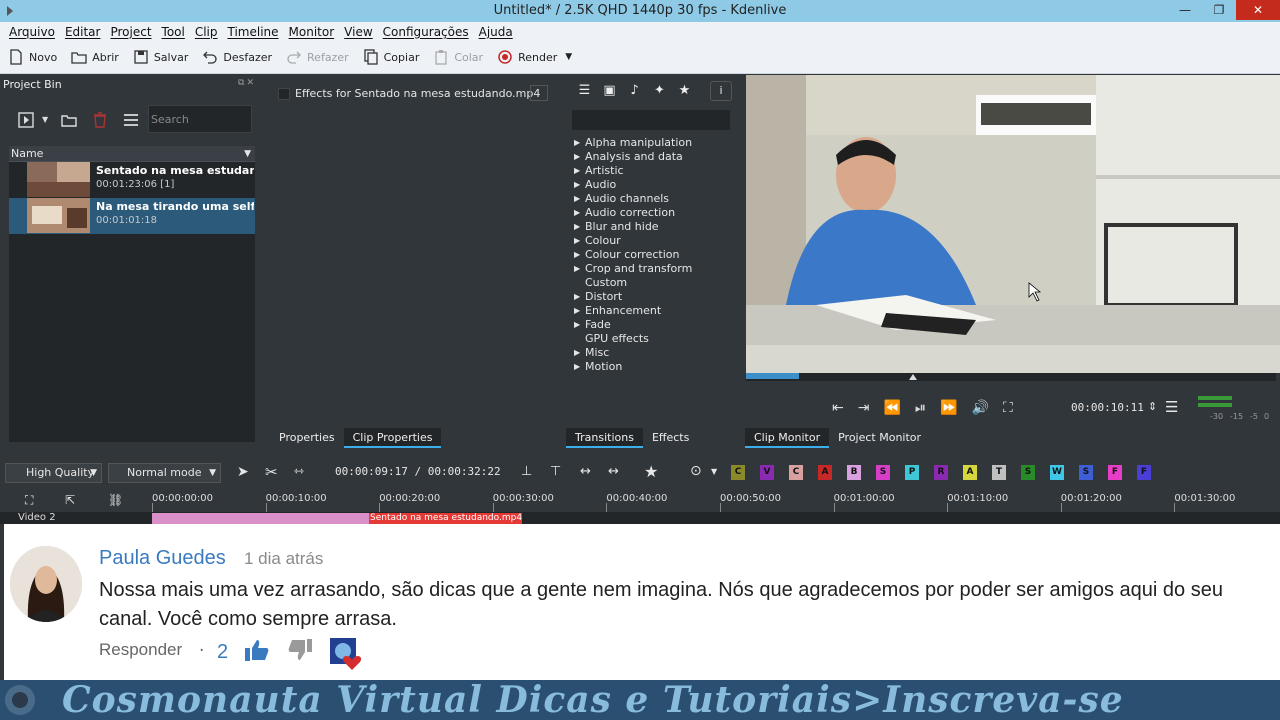 The width and height of the screenshot is (1280, 720). What do you see at coordinates (392, 438) in the screenshot?
I see `tab-clip-properties: Clip Properties` at bounding box center [392, 438].